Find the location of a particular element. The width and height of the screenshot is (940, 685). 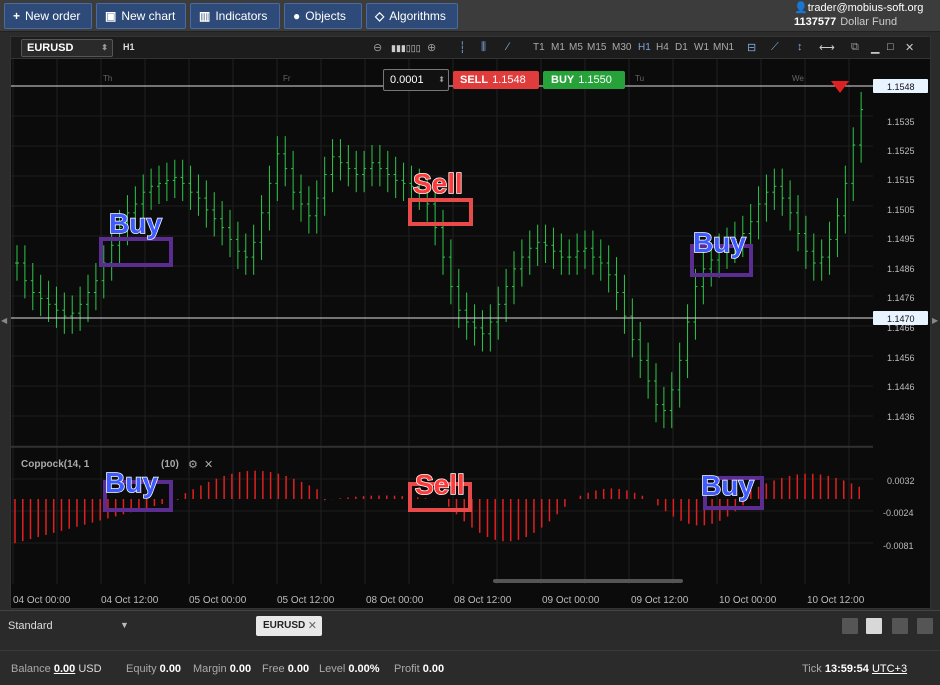

tf-m5: M5 is located at coordinates (576, 47).